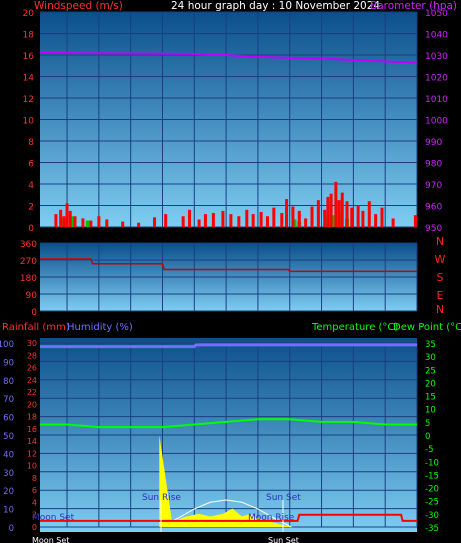 This screenshot has width=461, height=543. Describe the element at coordinates (430, 411) in the screenshot. I see `temperature-tick-label: 10` at that location.